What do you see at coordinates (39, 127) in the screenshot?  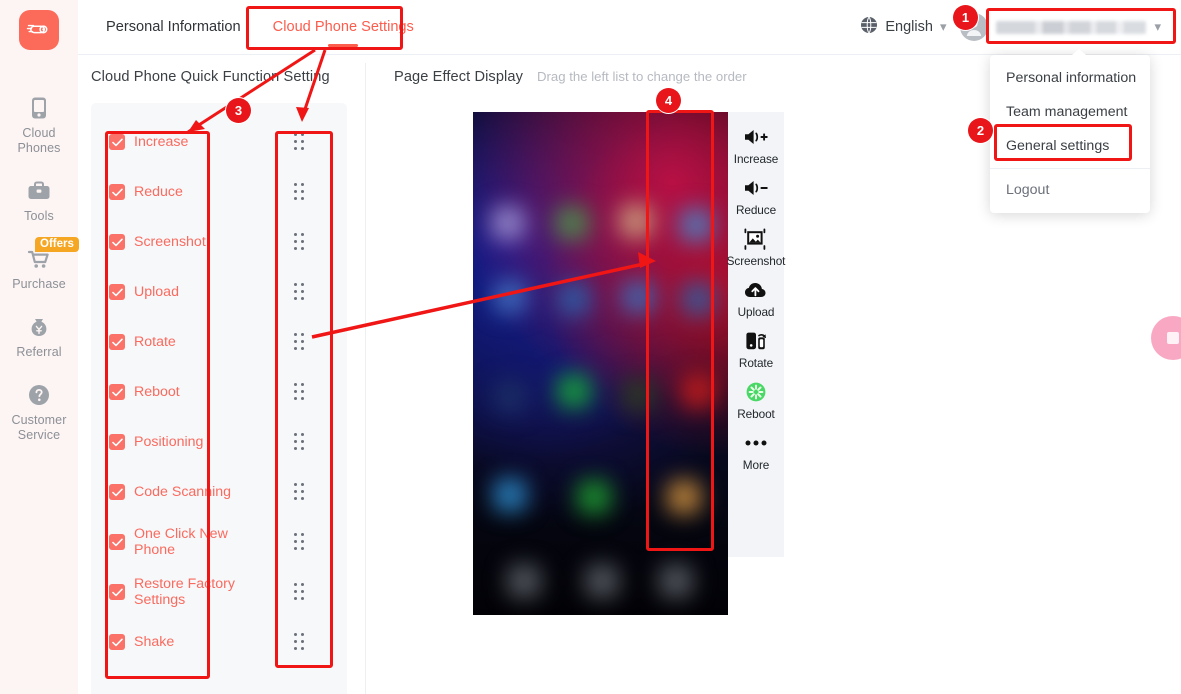 I see `sidebar-item-cloud-phones: Cloud Phones` at bounding box center [39, 127].